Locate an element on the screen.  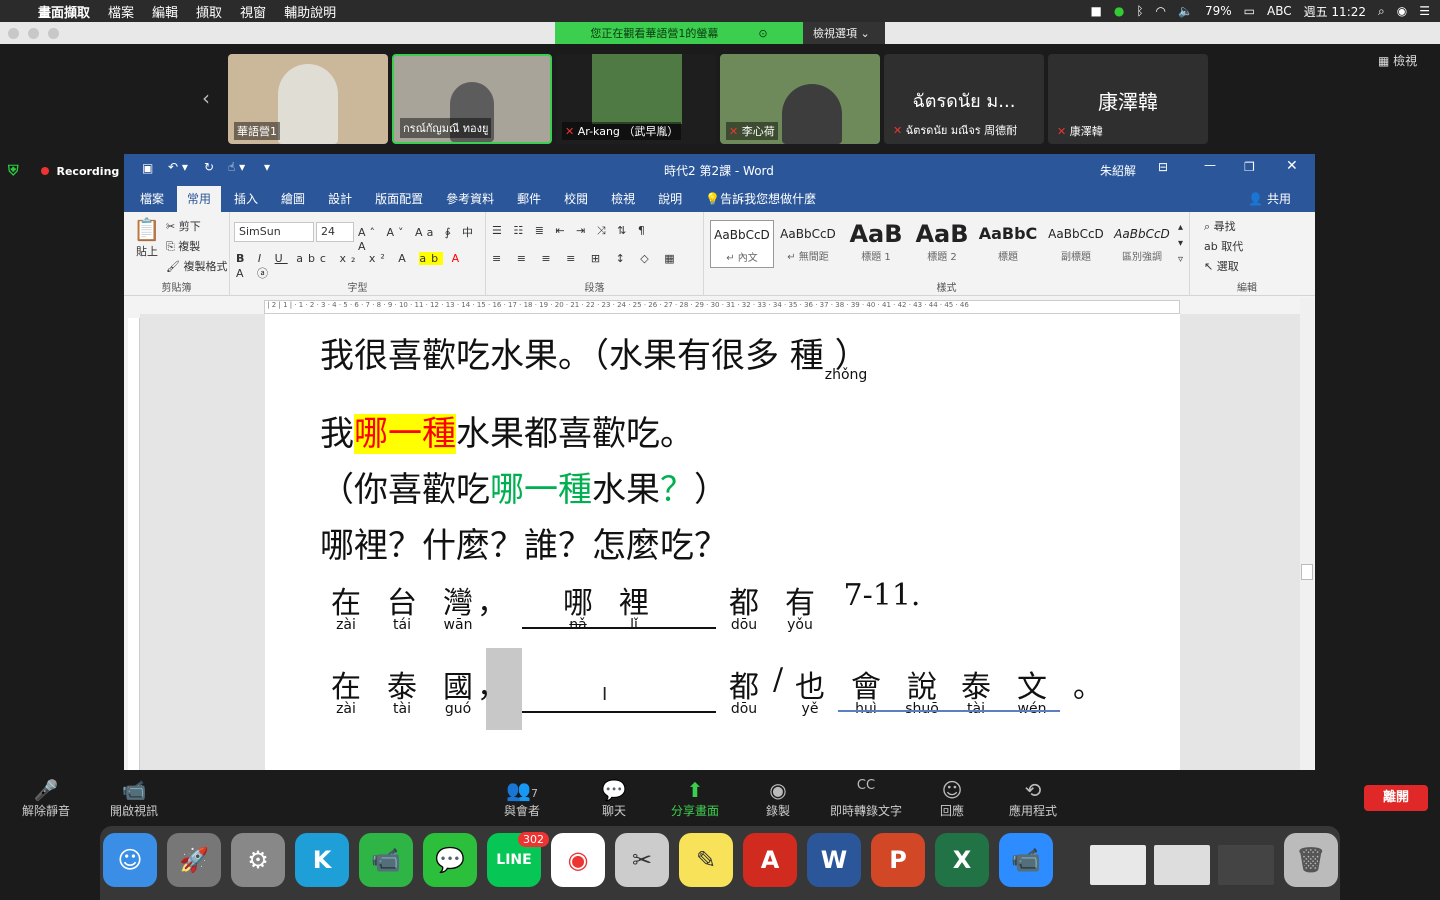
copy-button: ⎘ 複製 is located at coordinates (183, 246).